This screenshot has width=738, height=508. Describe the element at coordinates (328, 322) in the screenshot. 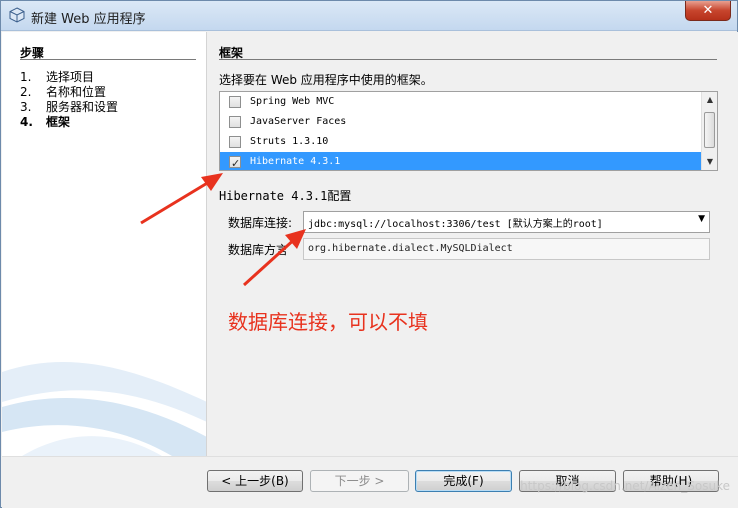

I see `annotation-text: 数据库连接，可以不填` at that location.